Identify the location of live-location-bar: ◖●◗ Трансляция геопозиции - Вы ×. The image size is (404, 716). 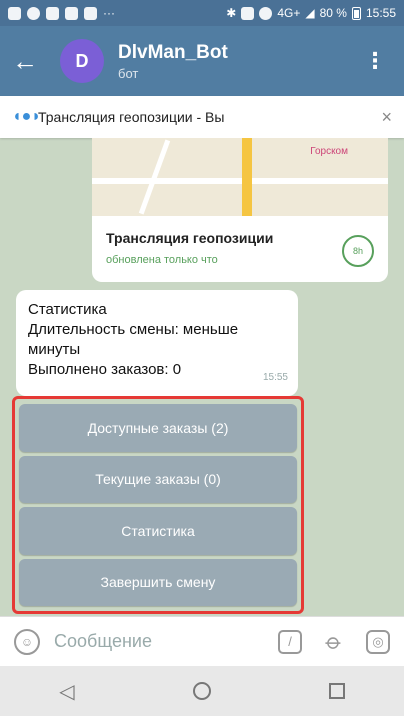
(202, 117).